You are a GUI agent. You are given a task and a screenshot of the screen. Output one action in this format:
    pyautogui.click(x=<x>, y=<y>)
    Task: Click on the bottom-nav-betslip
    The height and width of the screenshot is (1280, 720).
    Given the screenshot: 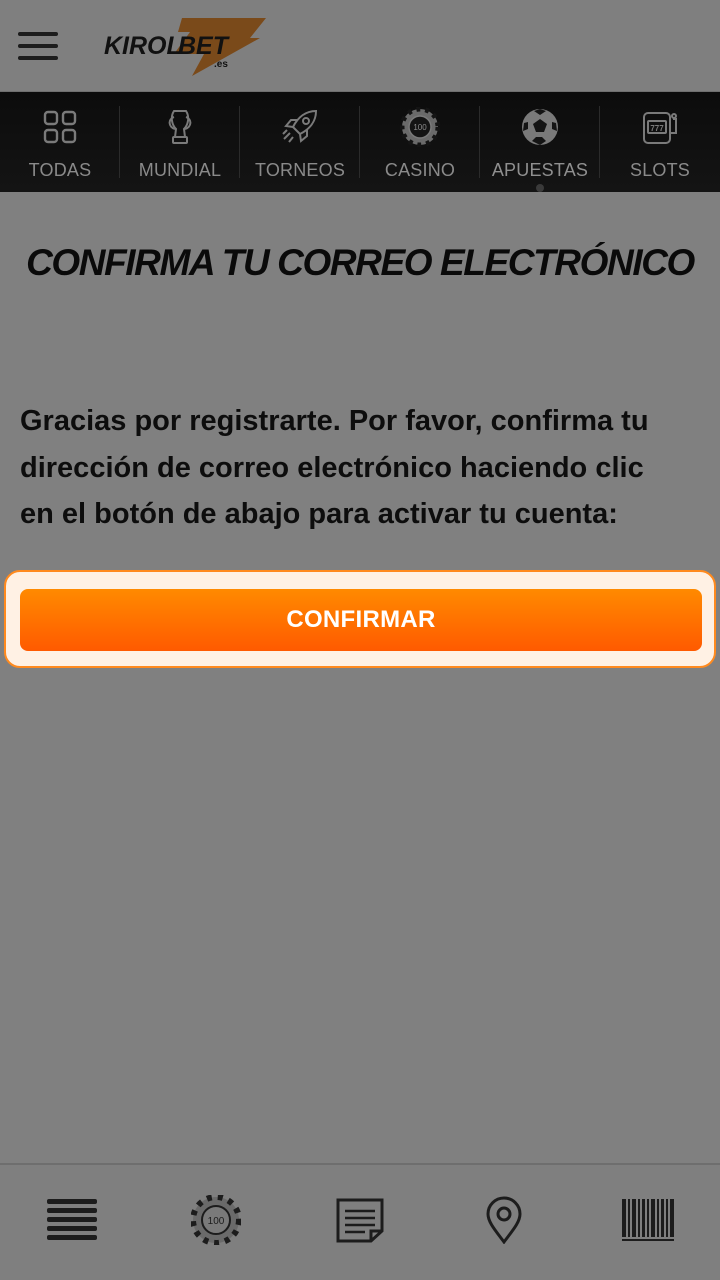 What is the action you would take?
    pyautogui.click(x=360, y=1222)
    